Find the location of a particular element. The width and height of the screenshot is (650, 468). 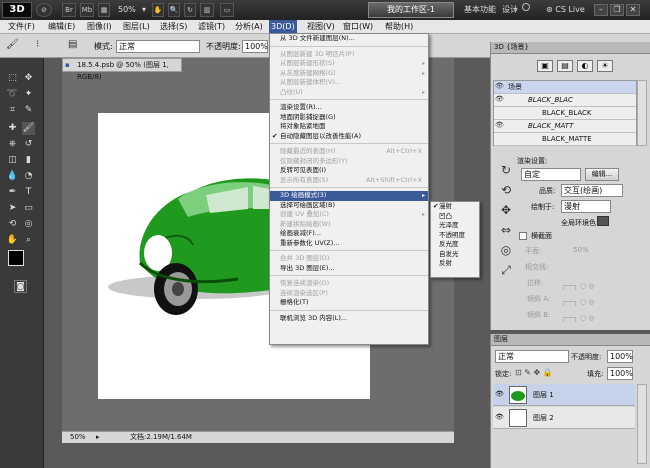

gradient-icon: ▮ is located at coordinates (28, 160).